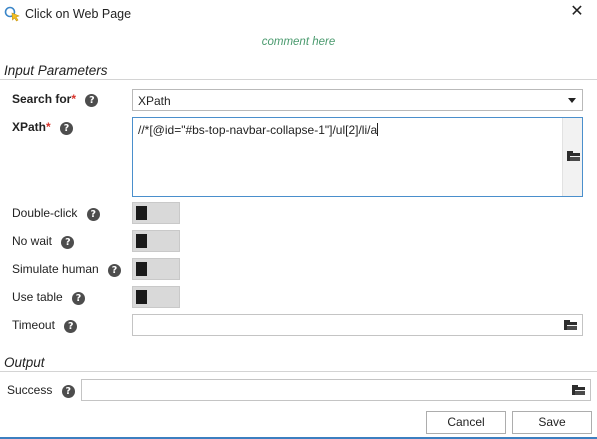 The width and height of the screenshot is (597, 439). Describe the element at coordinates (56, 70) in the screenshot. I see `input-parameters-heading: Input Parameters` at that location.